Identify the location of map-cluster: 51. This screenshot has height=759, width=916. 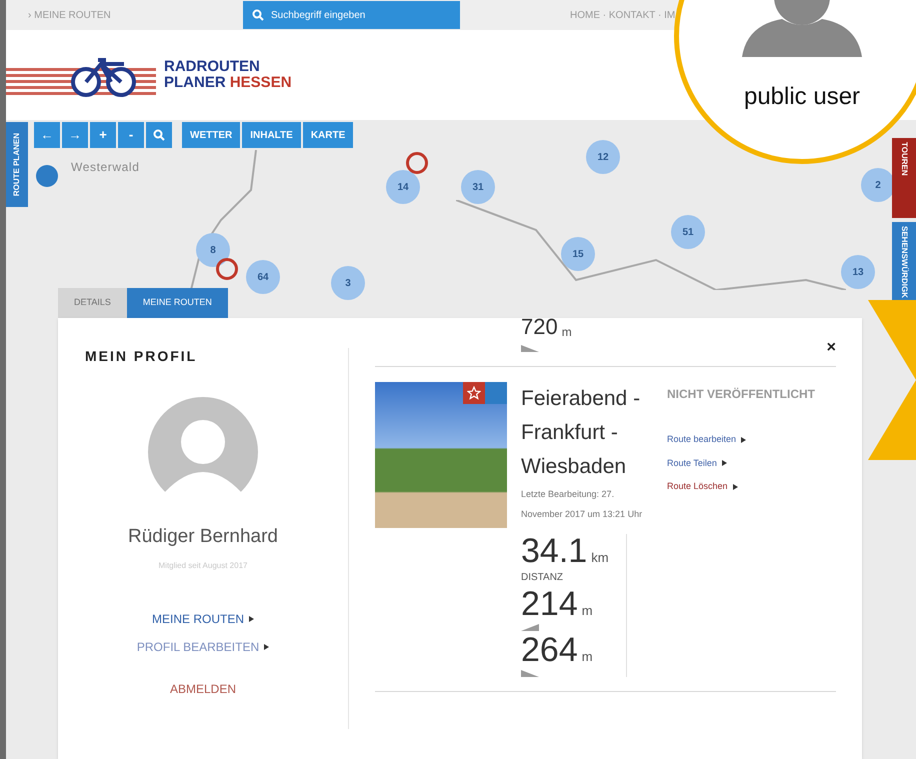
(688, 232).